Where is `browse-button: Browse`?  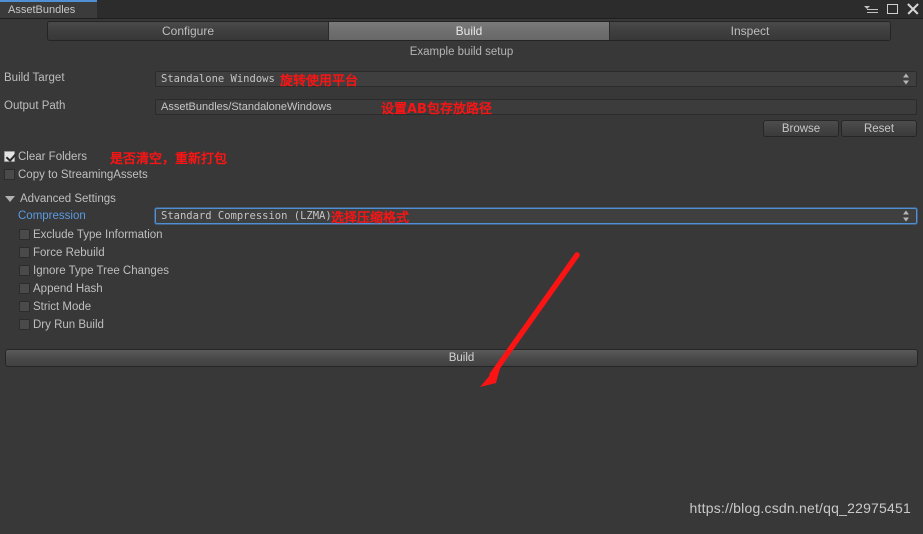 browse-button: Browse is located at coordinates (801, 128).